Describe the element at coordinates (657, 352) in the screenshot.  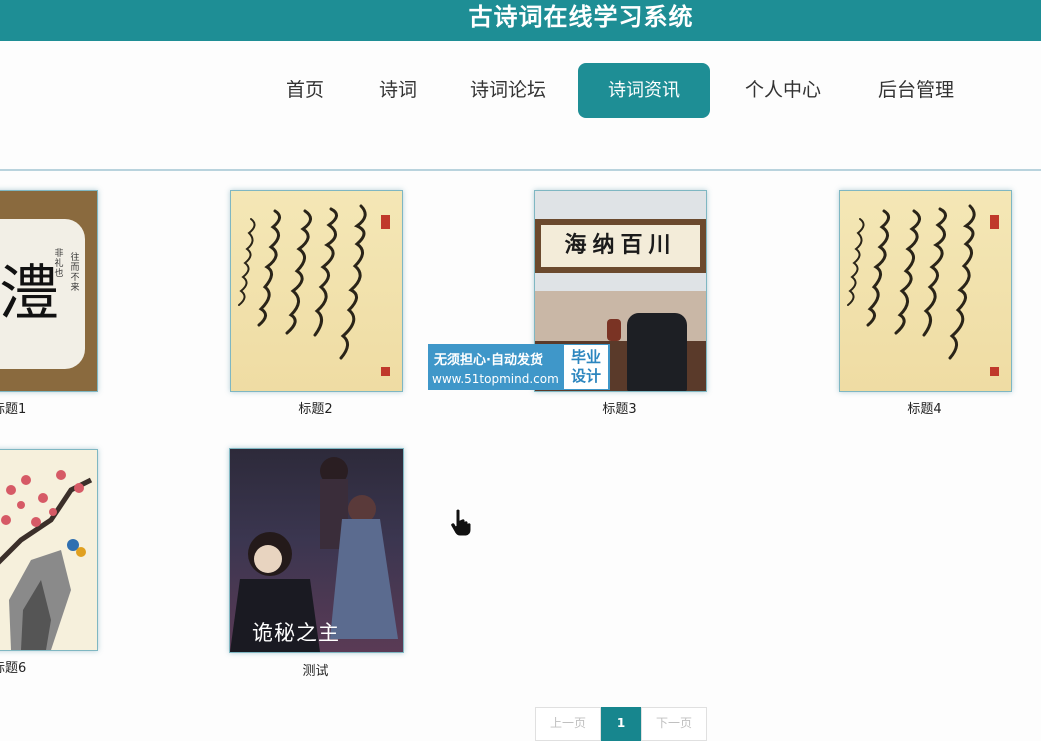
I see `office-chair` at that location.